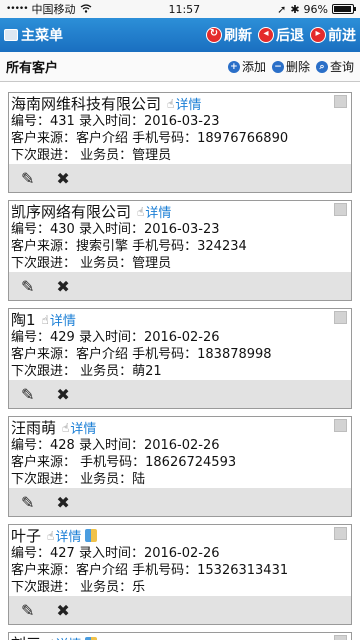 The image size is (360, 640). What do you see at coordinates (281, 35) in the screenshot?
I see `back-button: ◂ 后退` at bounding box center [281, 35].